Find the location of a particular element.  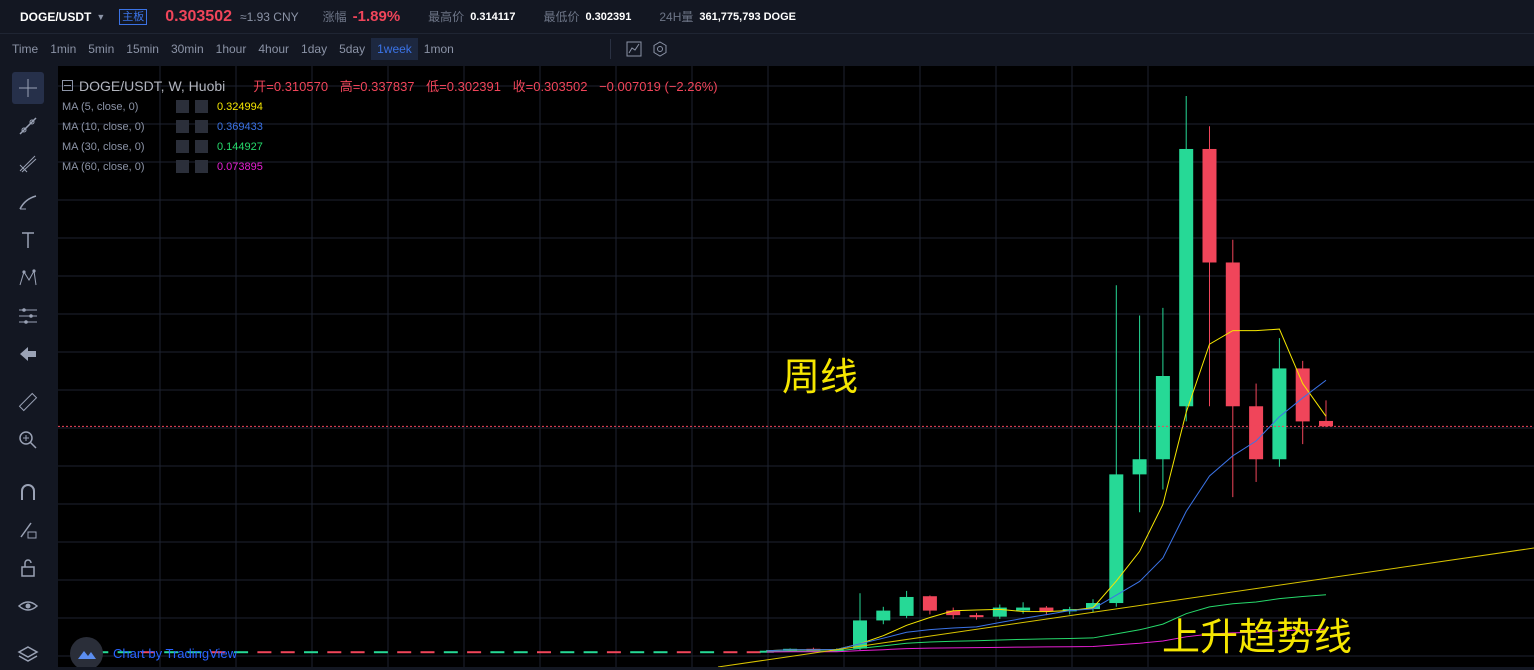

crosshair-icon is located at coordinates (28, 88).